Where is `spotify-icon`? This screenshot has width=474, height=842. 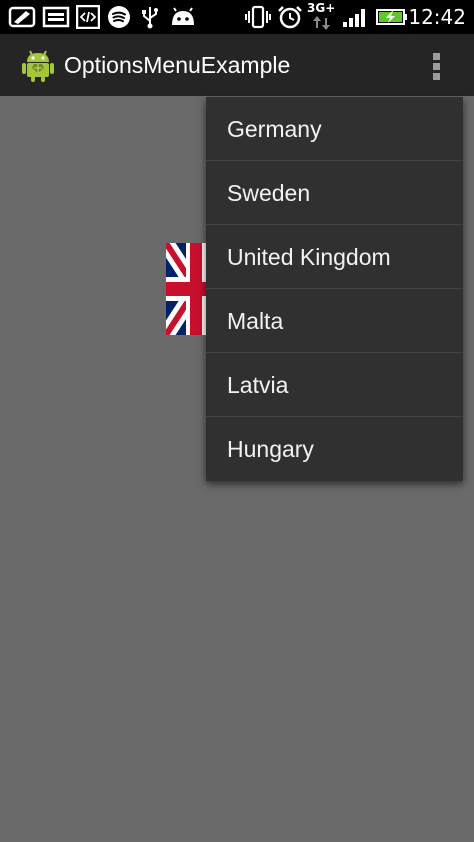 spotify-icon is located at coordinates (119, 17).